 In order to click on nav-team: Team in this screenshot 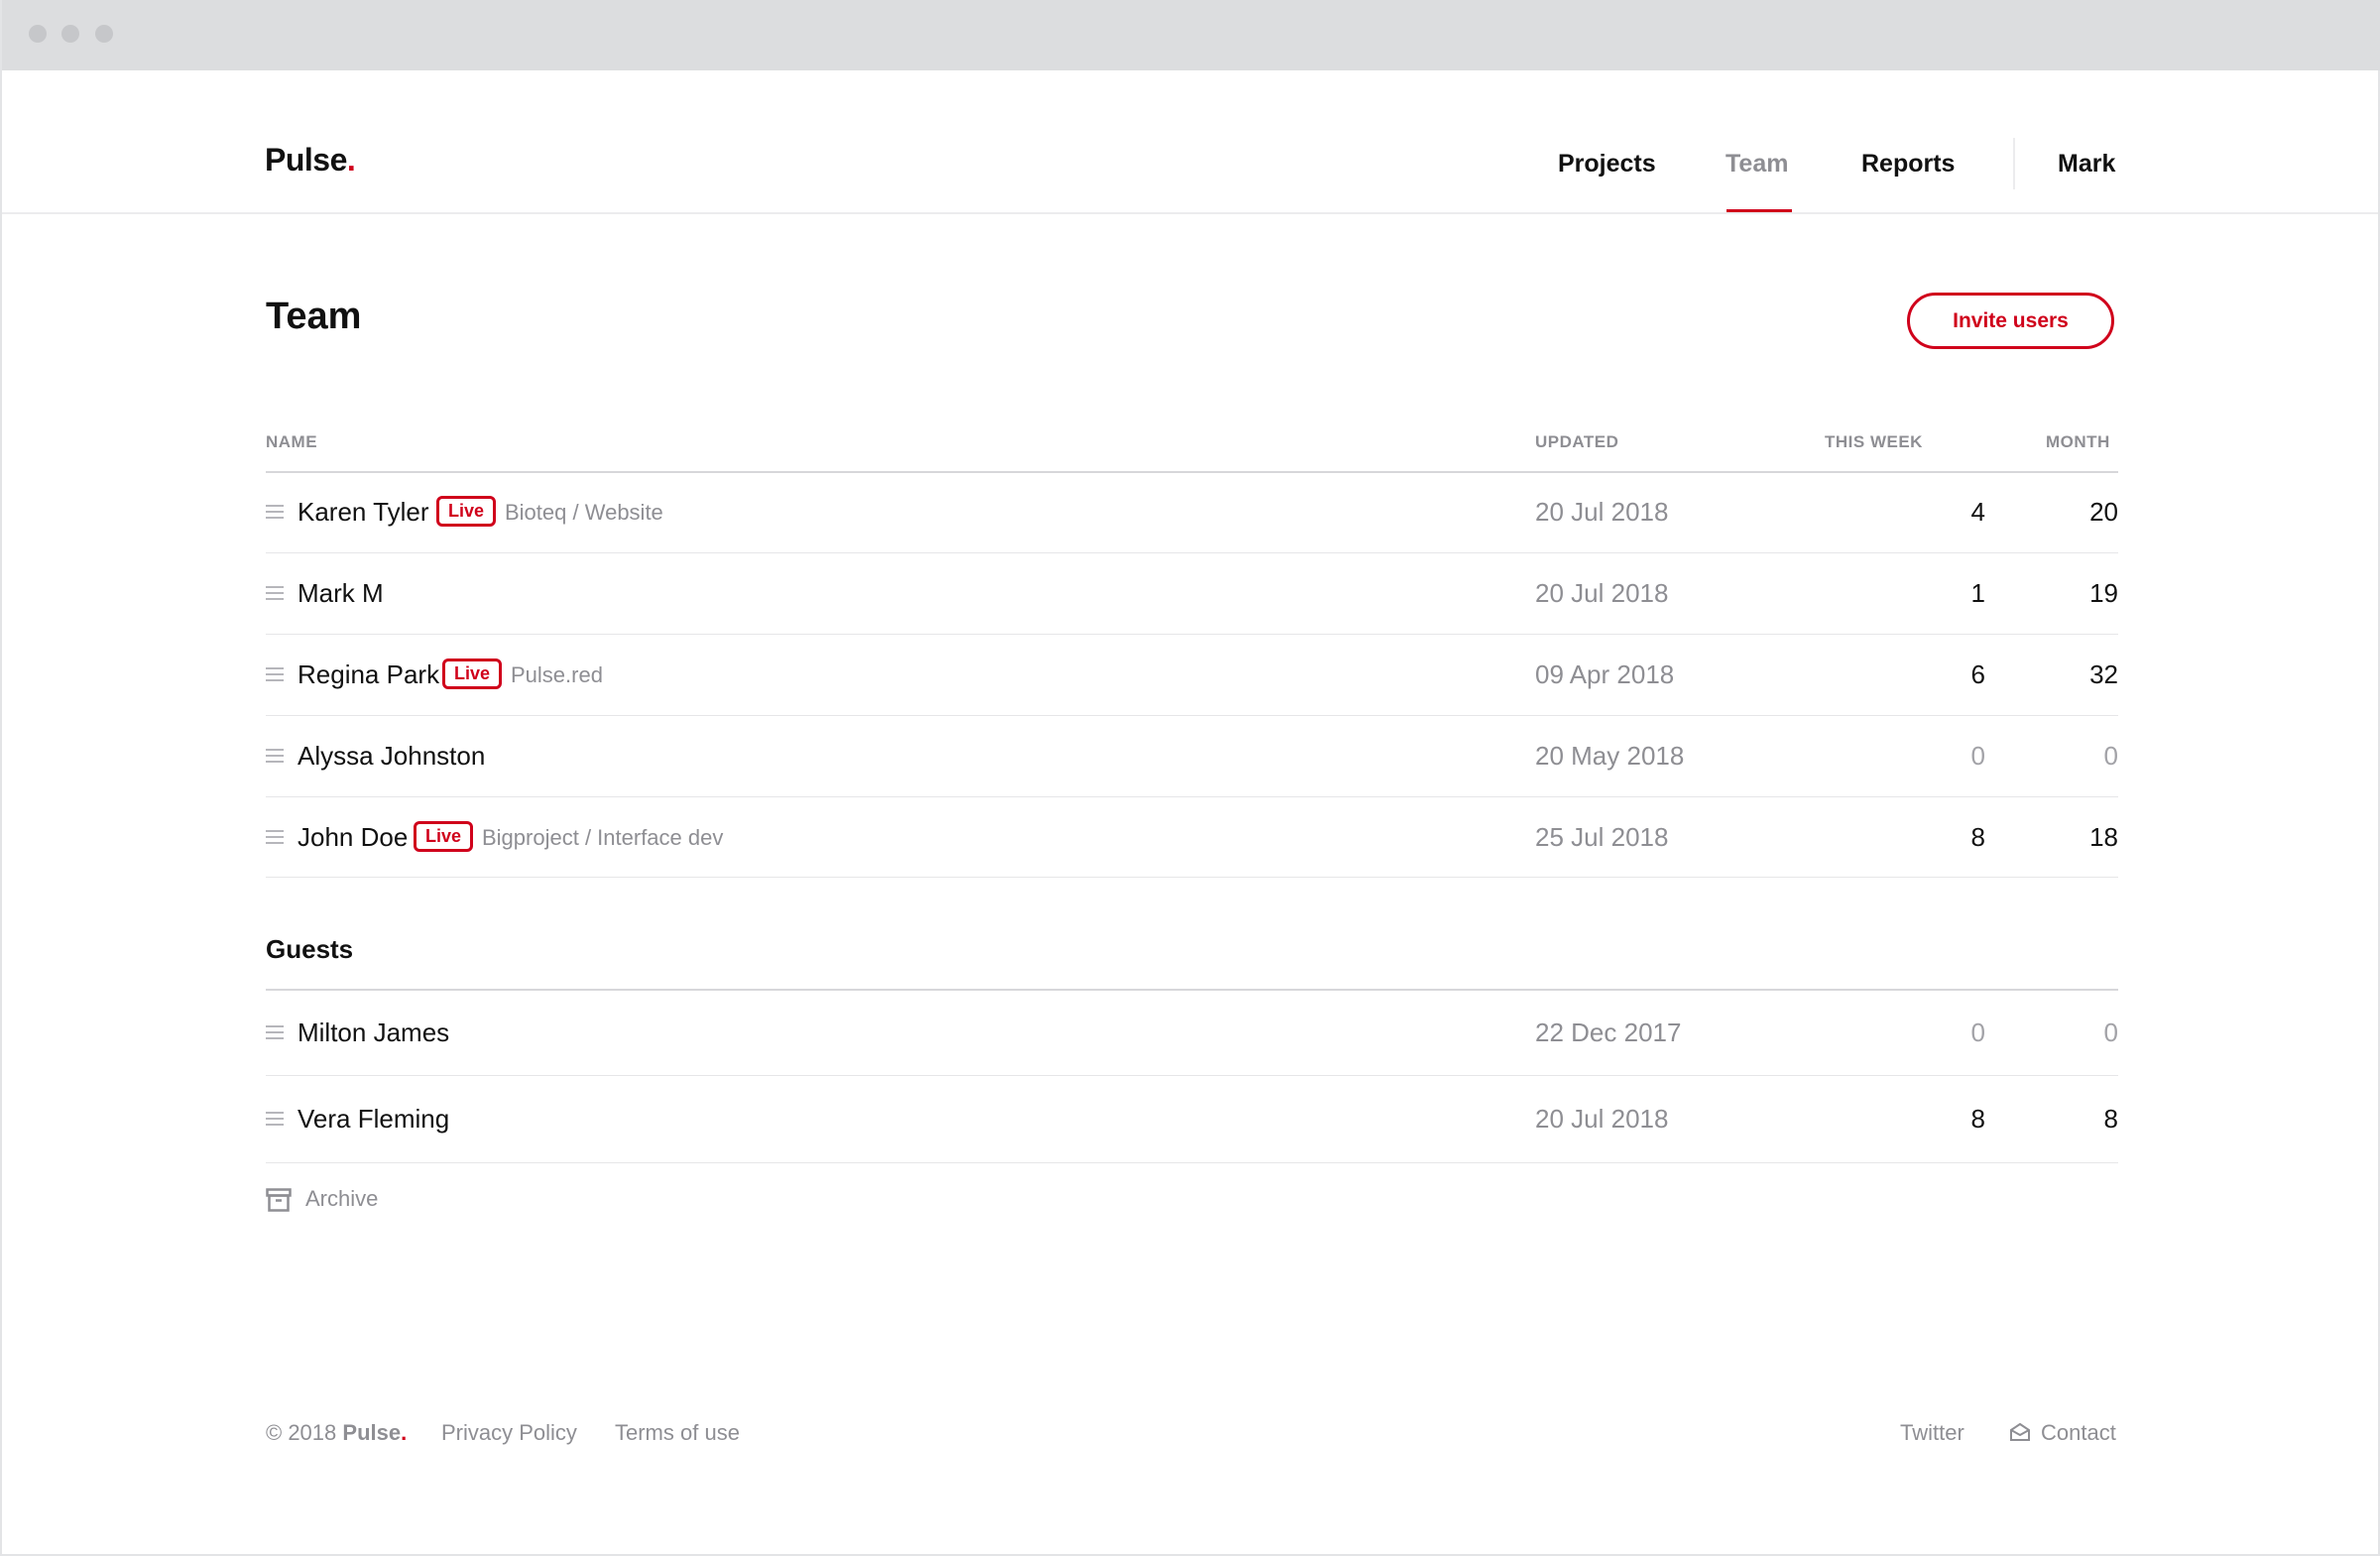, I will do `click(1757, 164)`.